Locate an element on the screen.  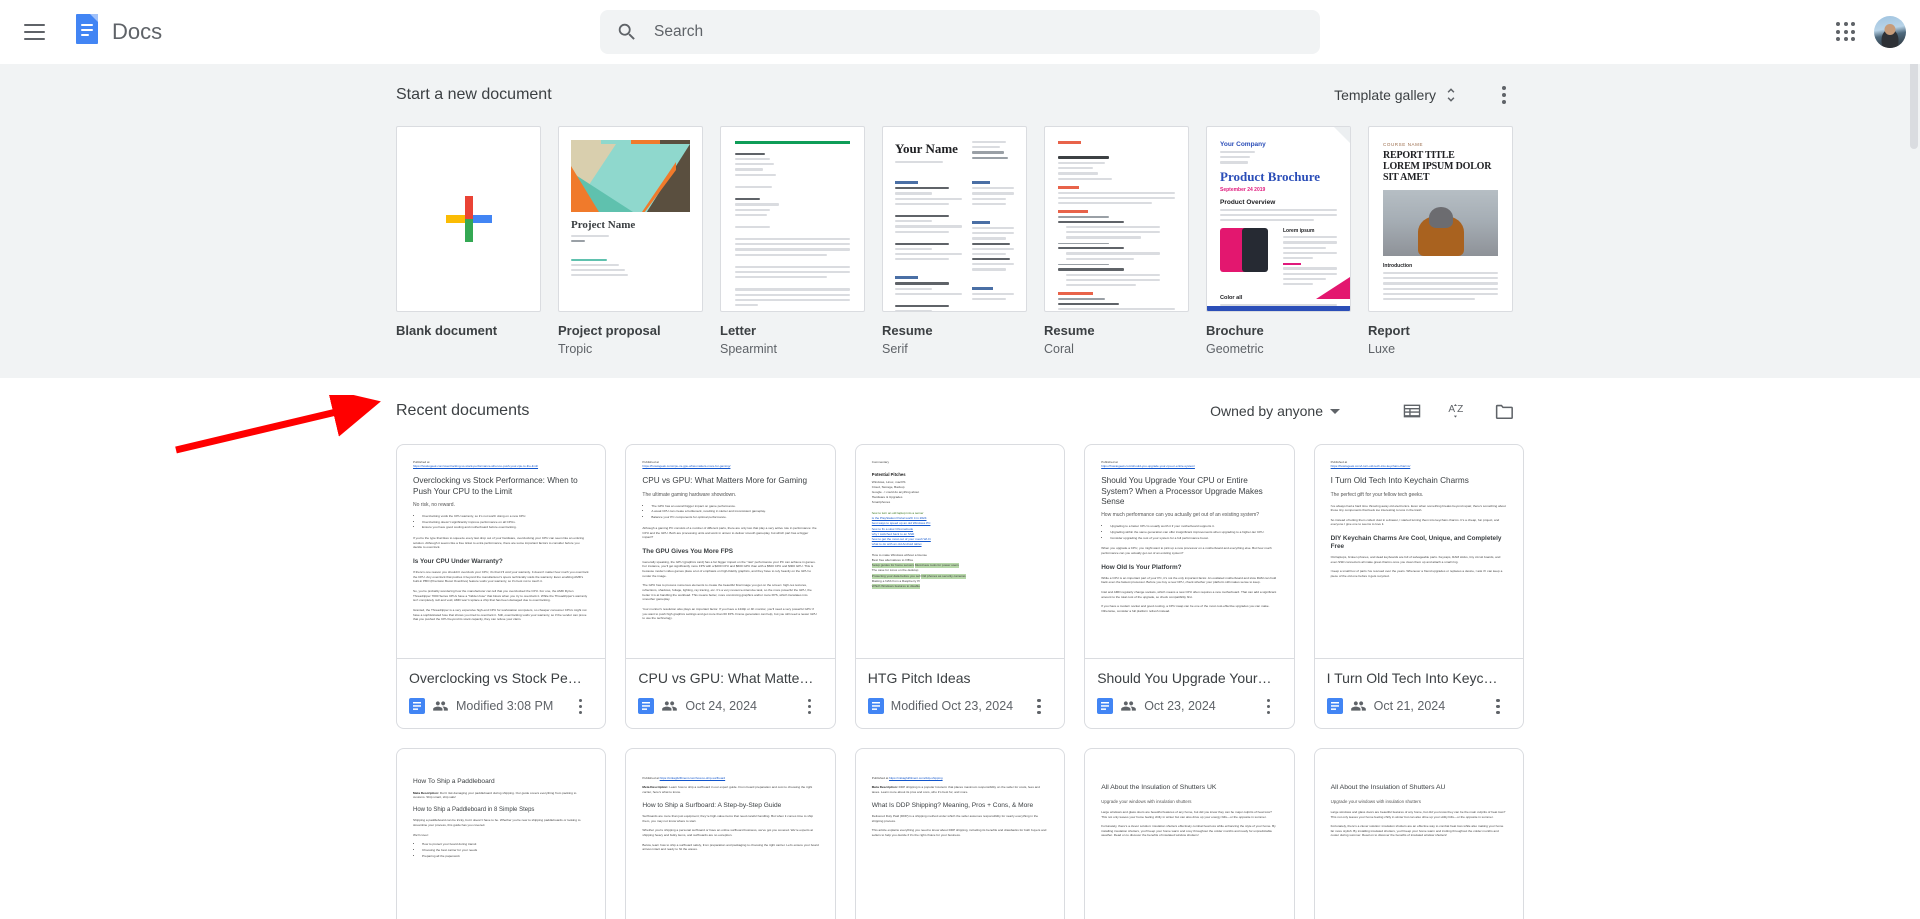
search-bar is located at coordinates (960, 32).